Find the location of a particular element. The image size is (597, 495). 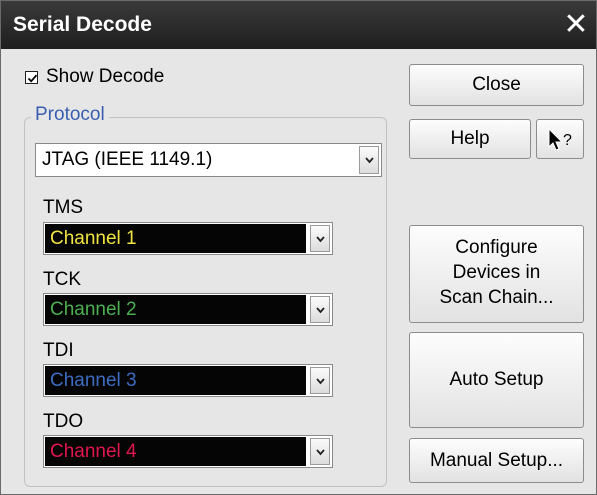

protocol-select: JTAG (IEEE 1149.1) is located at coordinates (208, 160).